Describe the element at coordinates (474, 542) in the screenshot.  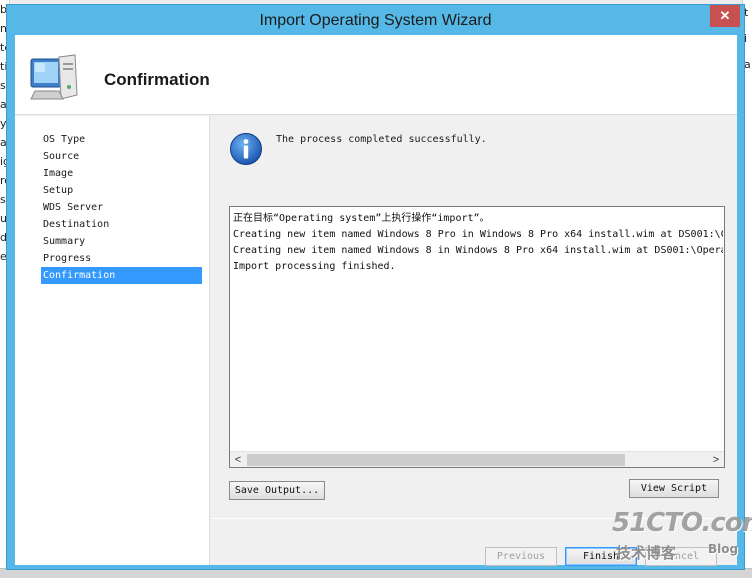
I see `wizard-footer: Previous Finish Cancel` at that location.